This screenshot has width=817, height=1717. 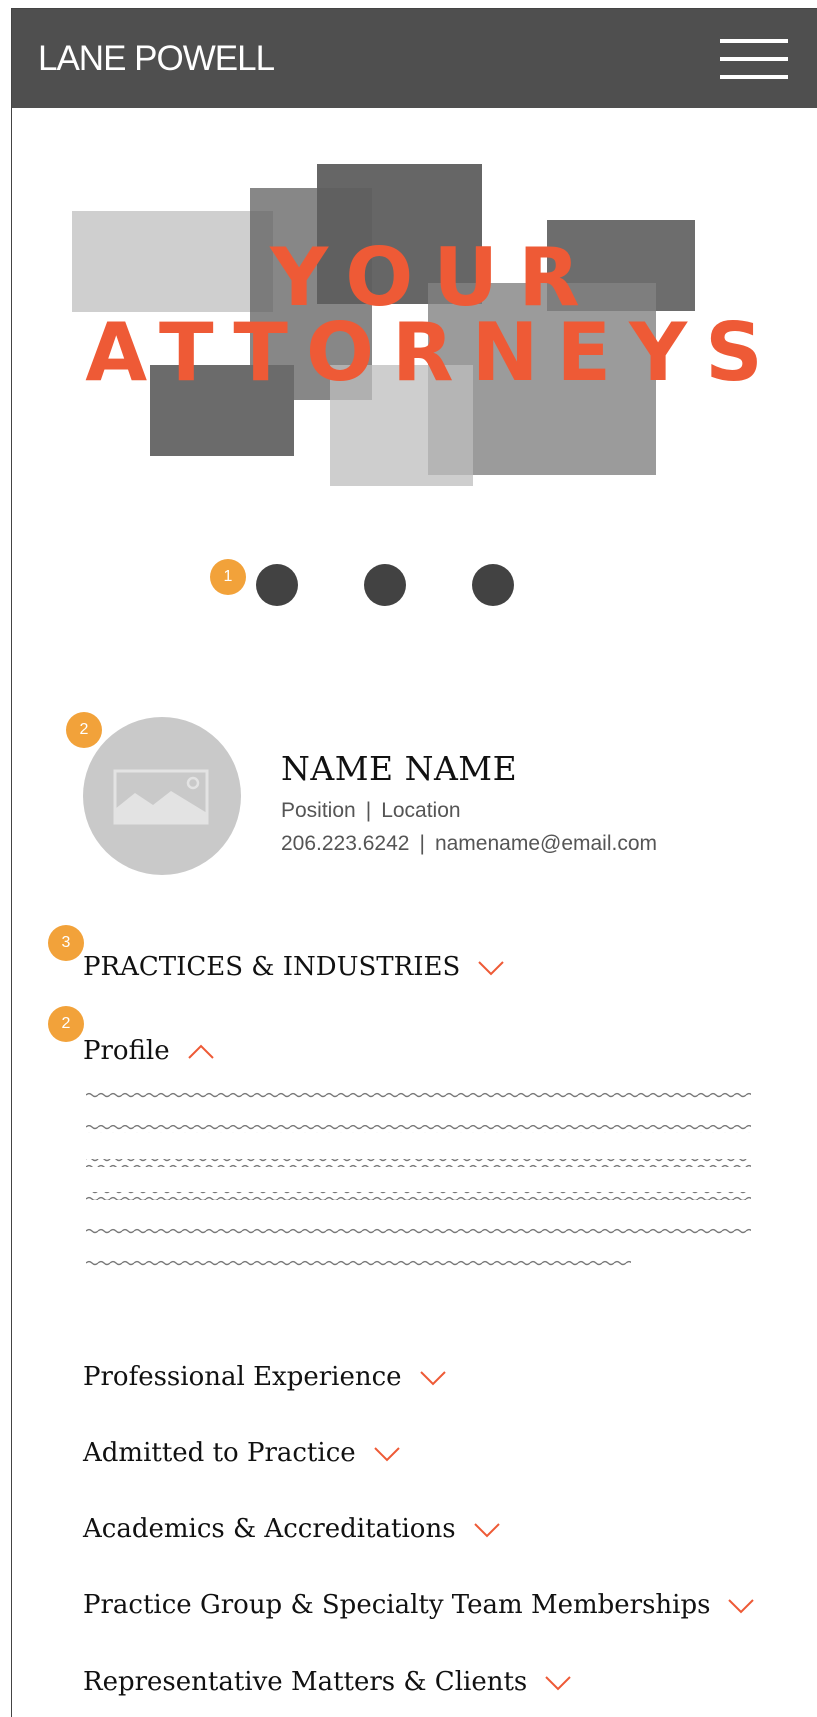 I want to click on accordion-academics: Academics & Accreditations, so click(x=291, y=1529).